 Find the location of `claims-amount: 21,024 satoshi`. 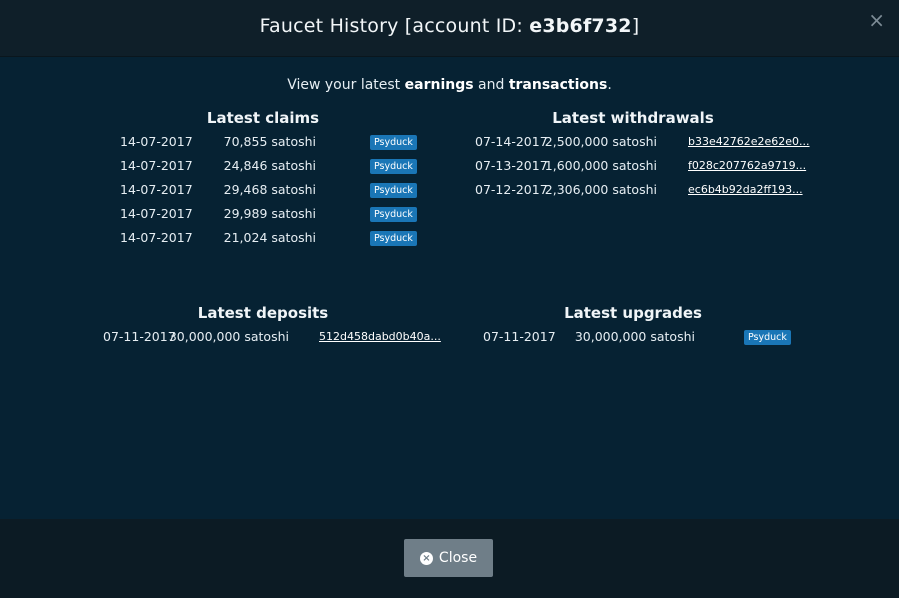

claims-amount: 21,024 satoshi is located at coordinates (269, 237).